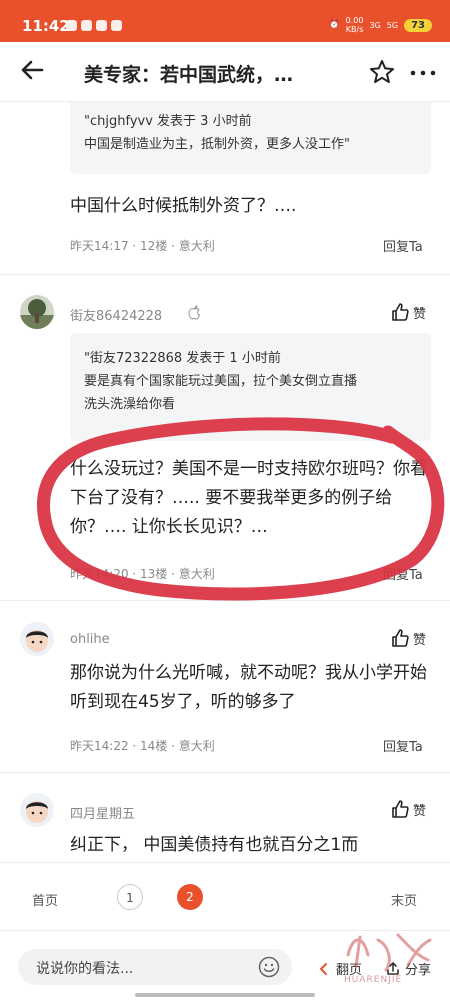 The image size is (450, 1000). Describe the element at coordinates (46, 26) in the screenshot. I see `status-time: 11:42` at that location.